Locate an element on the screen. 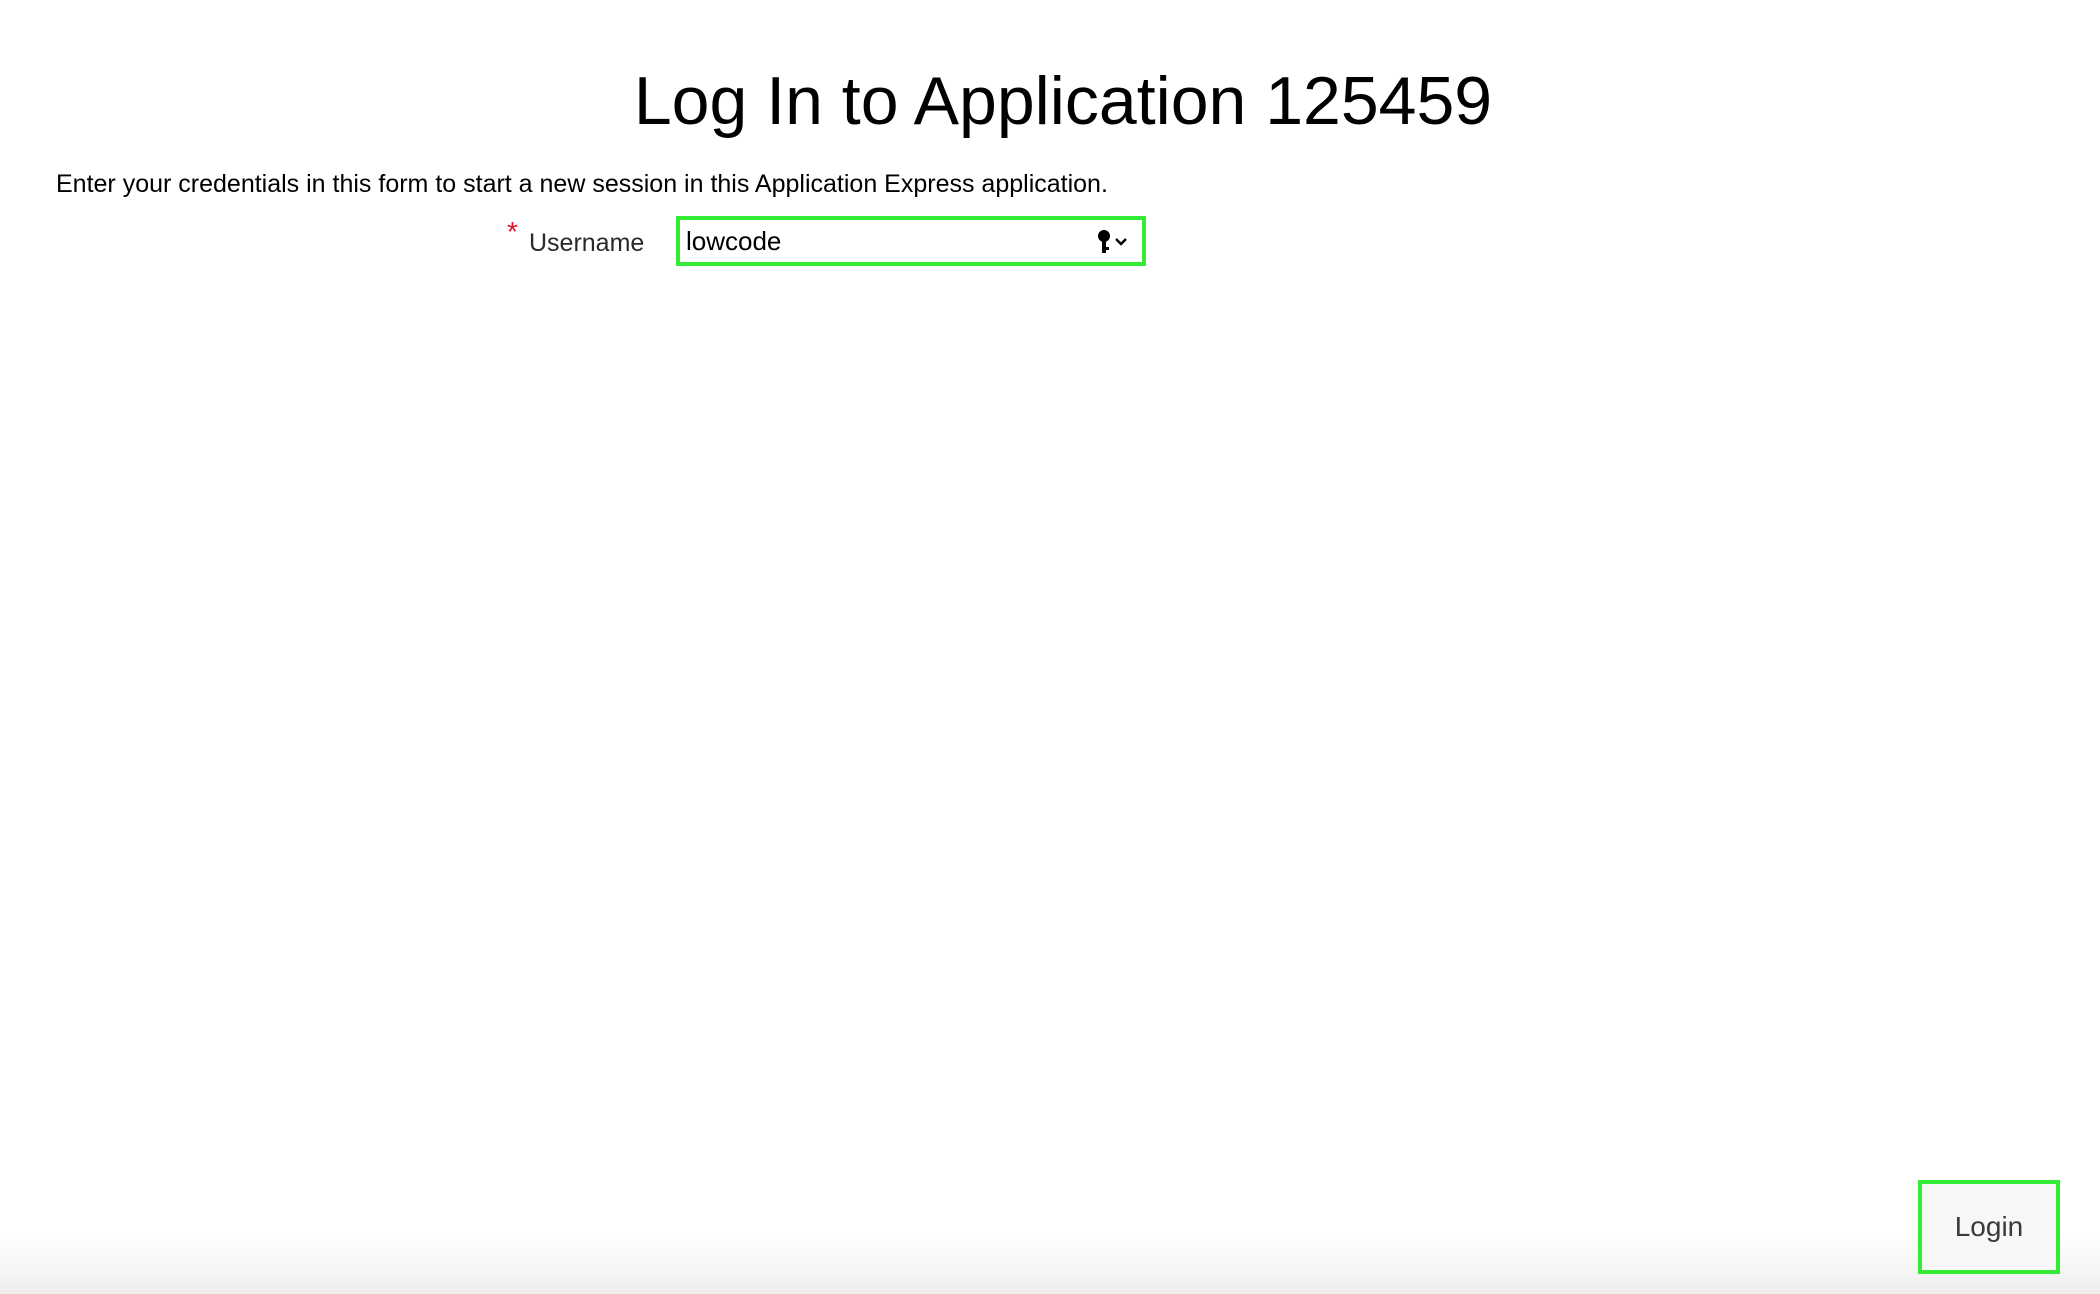  username-label: Username is located at coordinates (587, 243).